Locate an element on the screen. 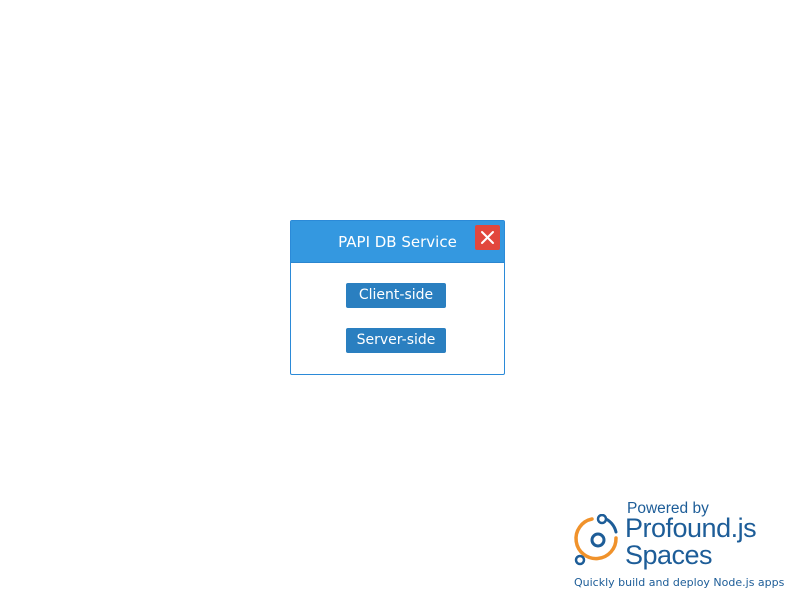 Image resolution: width=800 pixels, height=600 pixels. brand-tagline: Quickly build and deploy Node.js apps is located at coordinates (679, 582).